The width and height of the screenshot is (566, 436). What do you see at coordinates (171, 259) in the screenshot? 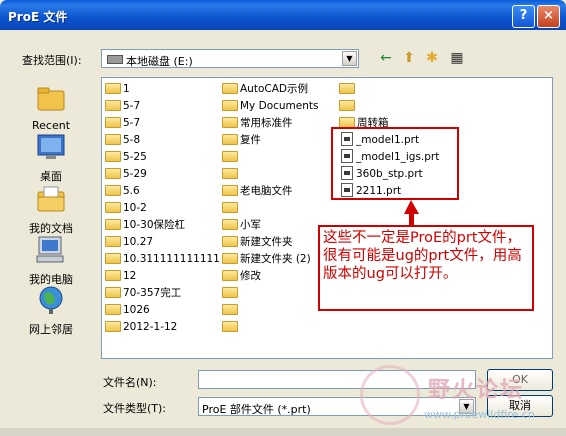
I see `item-label: 10.311111111111` at bounding box center [171, 259].